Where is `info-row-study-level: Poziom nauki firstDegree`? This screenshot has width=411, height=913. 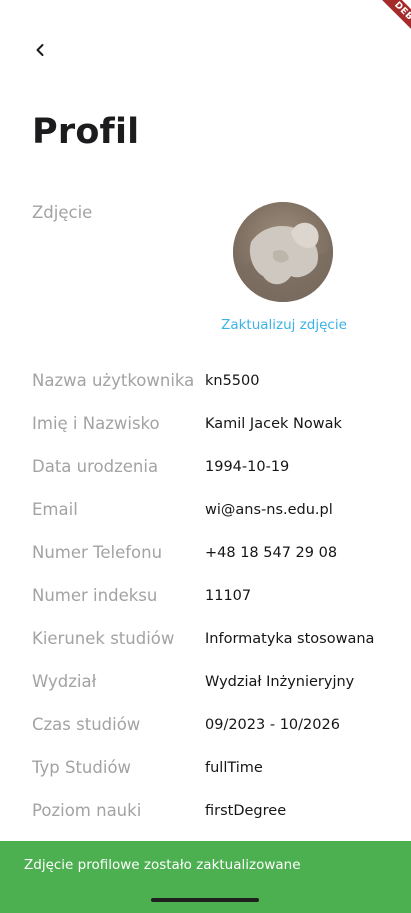
info-row-study-level: Poziom nauki firstDegree is located at coordinates (217, 813).